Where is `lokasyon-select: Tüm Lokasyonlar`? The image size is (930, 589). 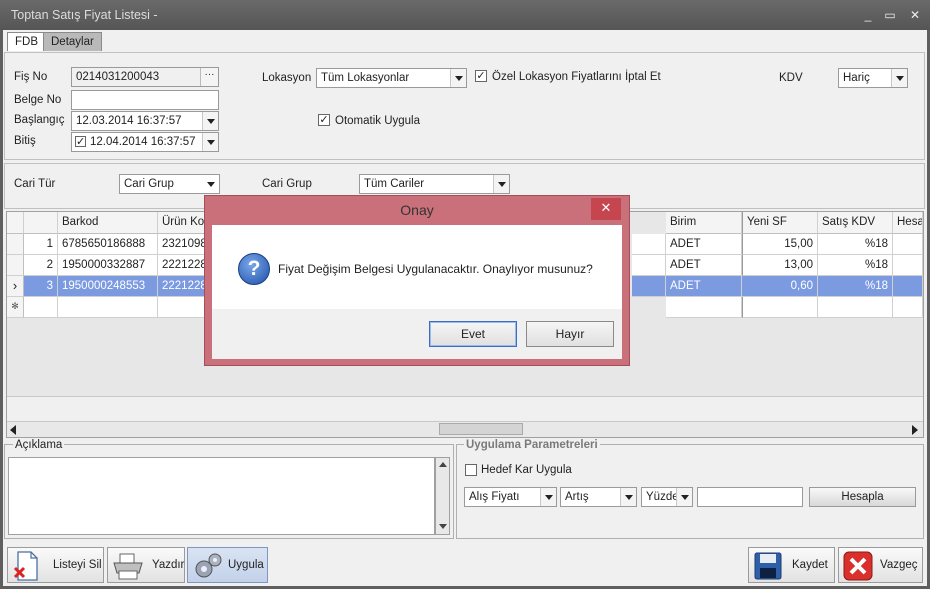 lokasyon-select: Tüm Lokasyonlar is located at coordinates (391, 78).